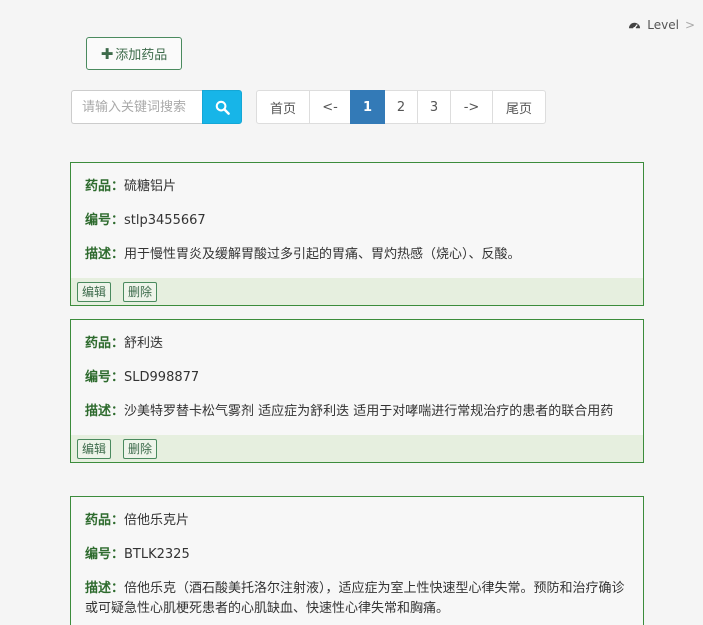 This screenshot has width=703, height=625. I want to click on search-group, so click(156, 107).